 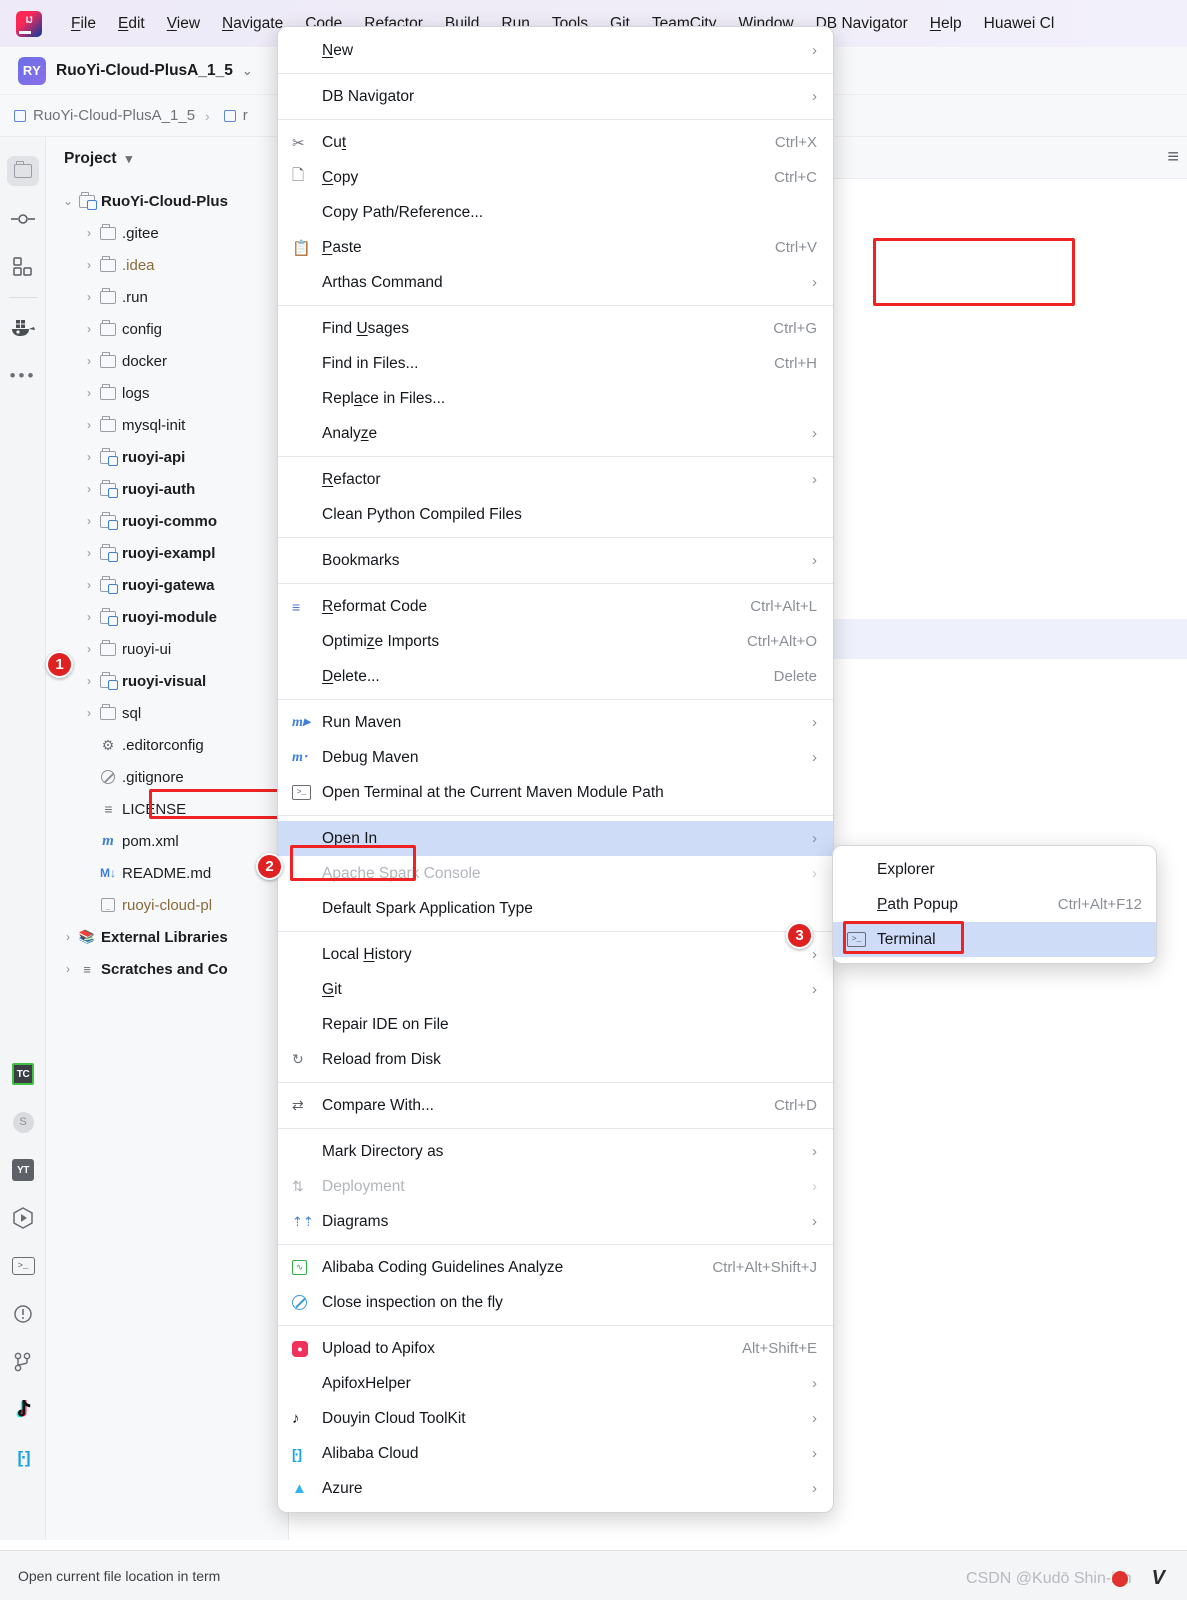 What do you see at coordinates (167, 905) in the screenshot?
I see `tree-item-ruoyi-cloud-pl: _ ruoyi-cloud-pl` at bounding box center [167, 905].